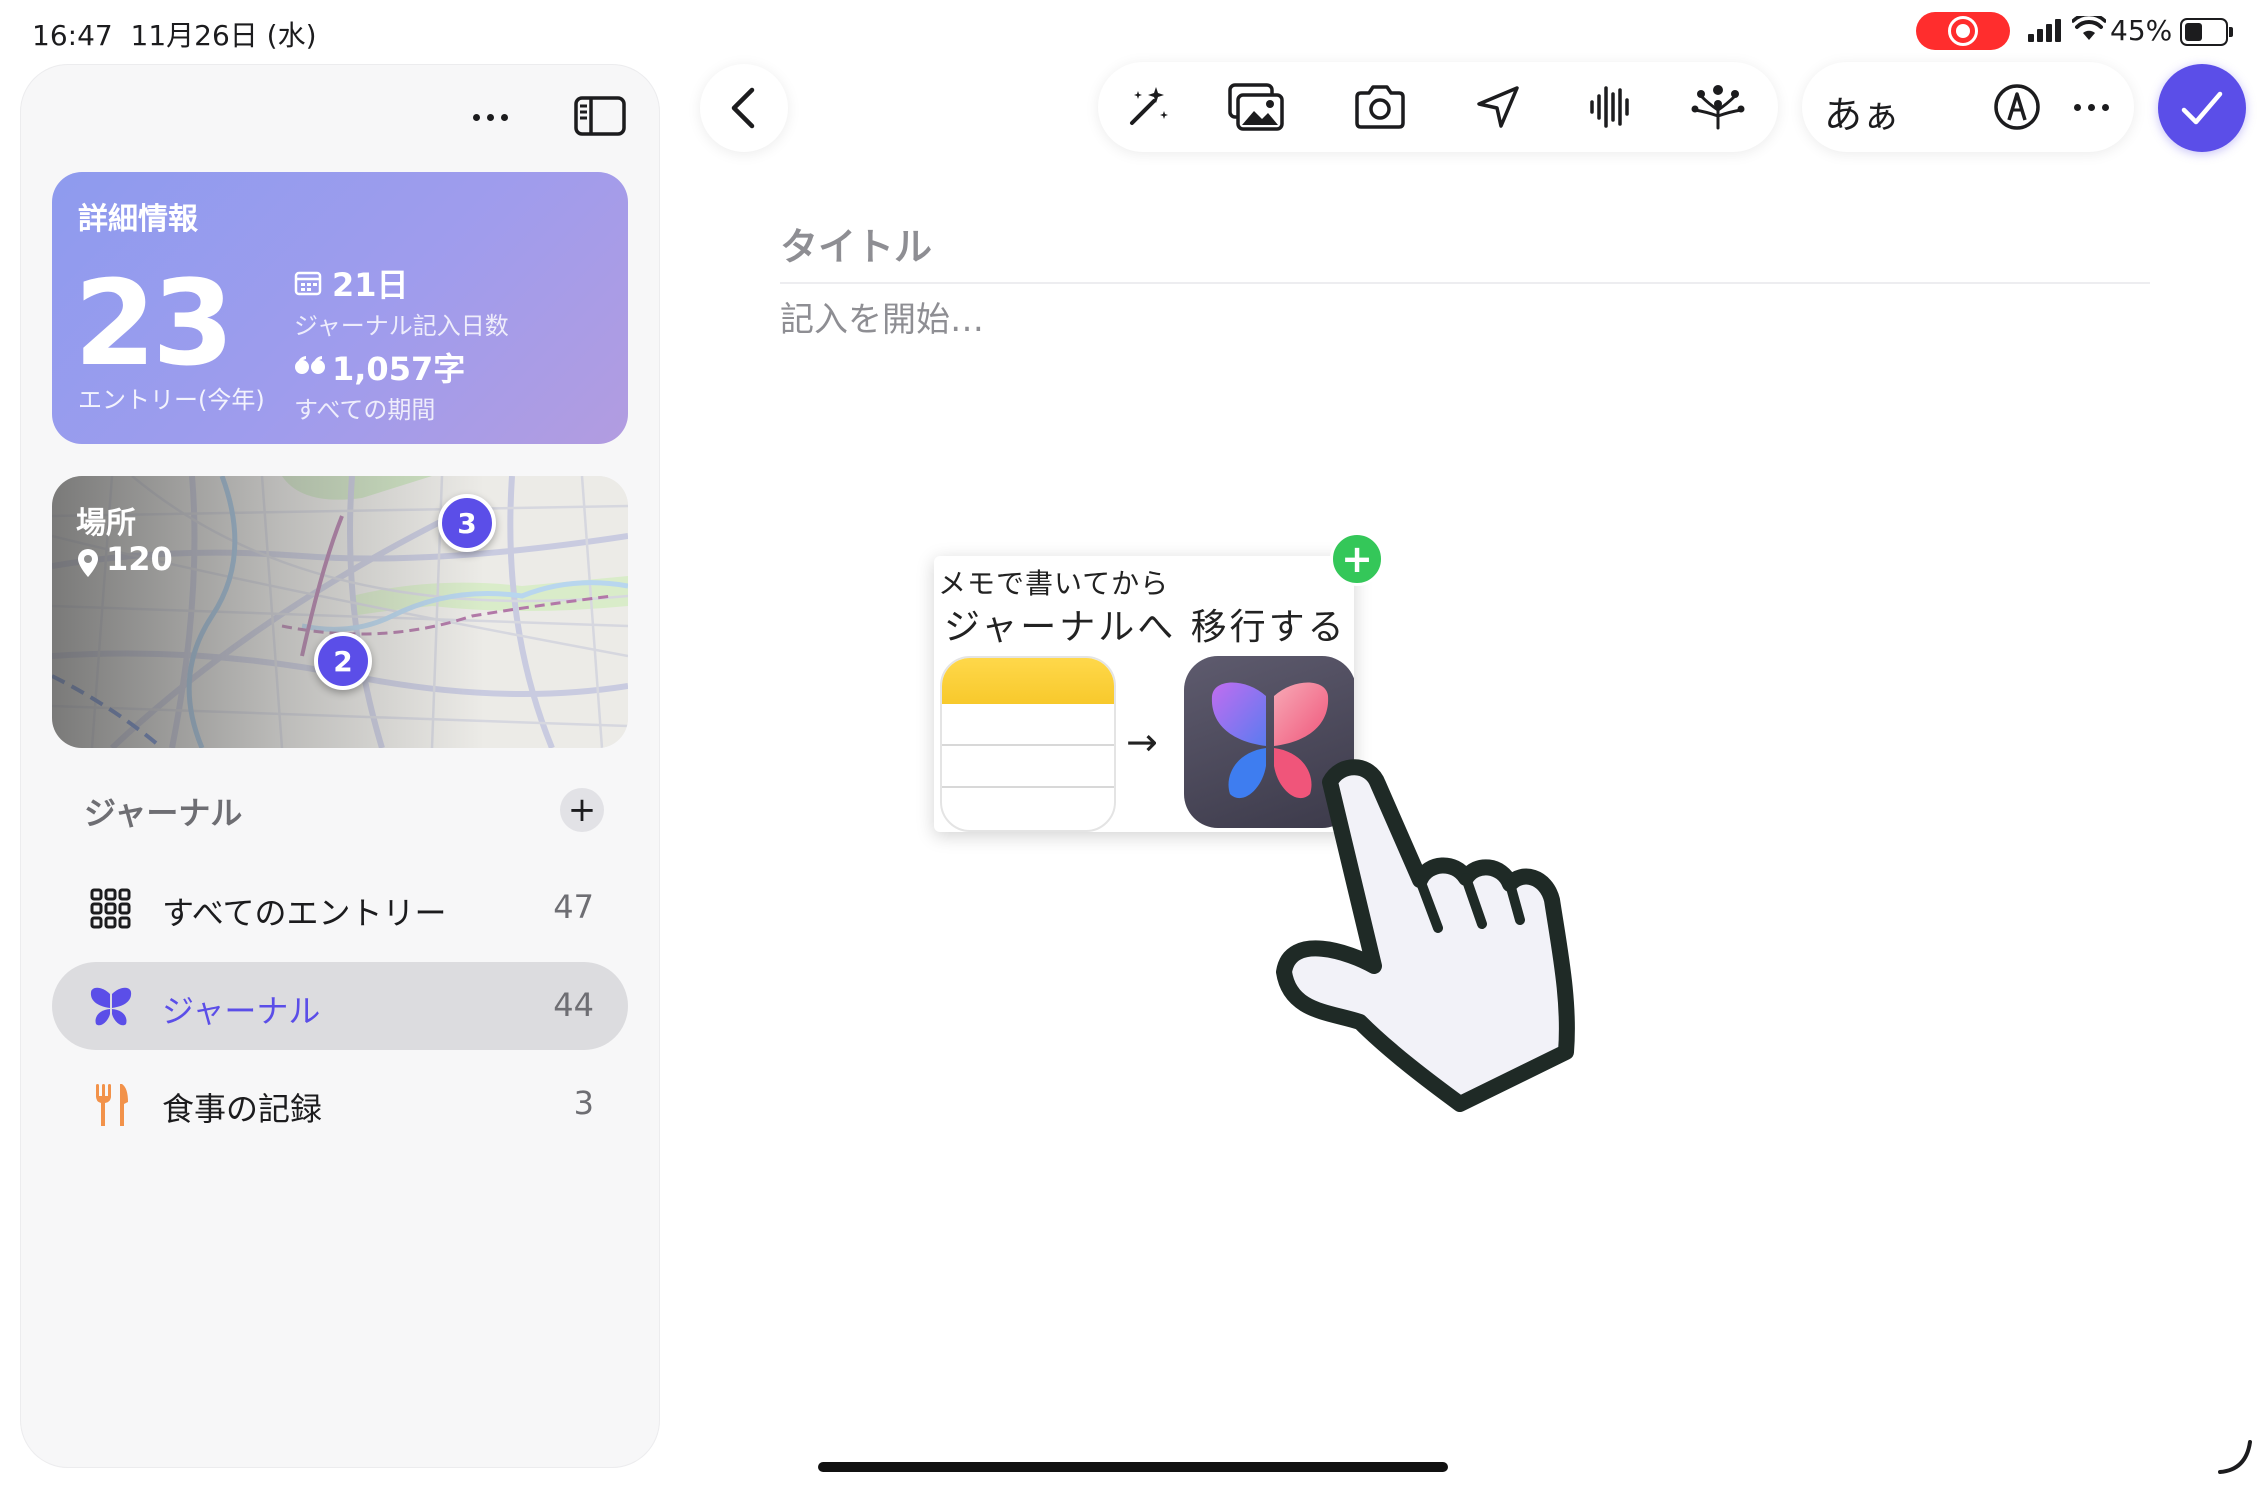  What do you see at coordinates (401, 326) in the screenshot?
I see `days-label: ジャーナル記入日数` at bounding box center [401, 326].